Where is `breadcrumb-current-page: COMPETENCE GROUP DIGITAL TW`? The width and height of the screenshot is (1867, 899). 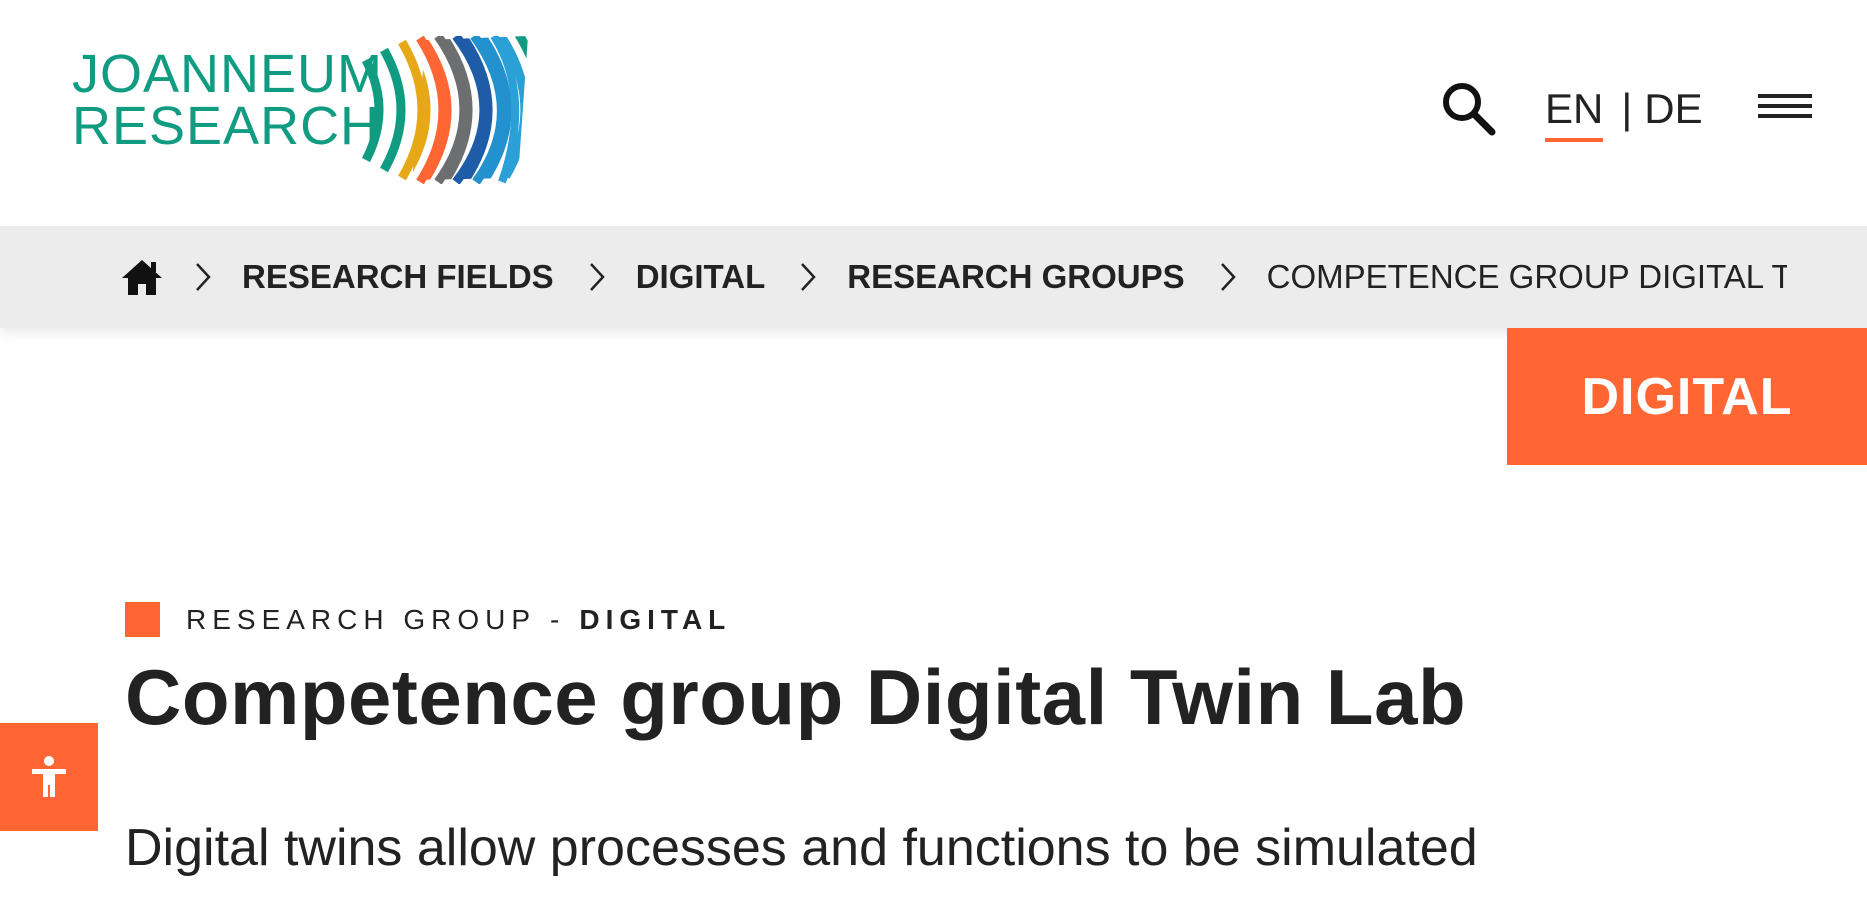 breadcrumb-current-page: COMPETENCE GROUP DIGITAL TW is located at coordinates (1526, 276).